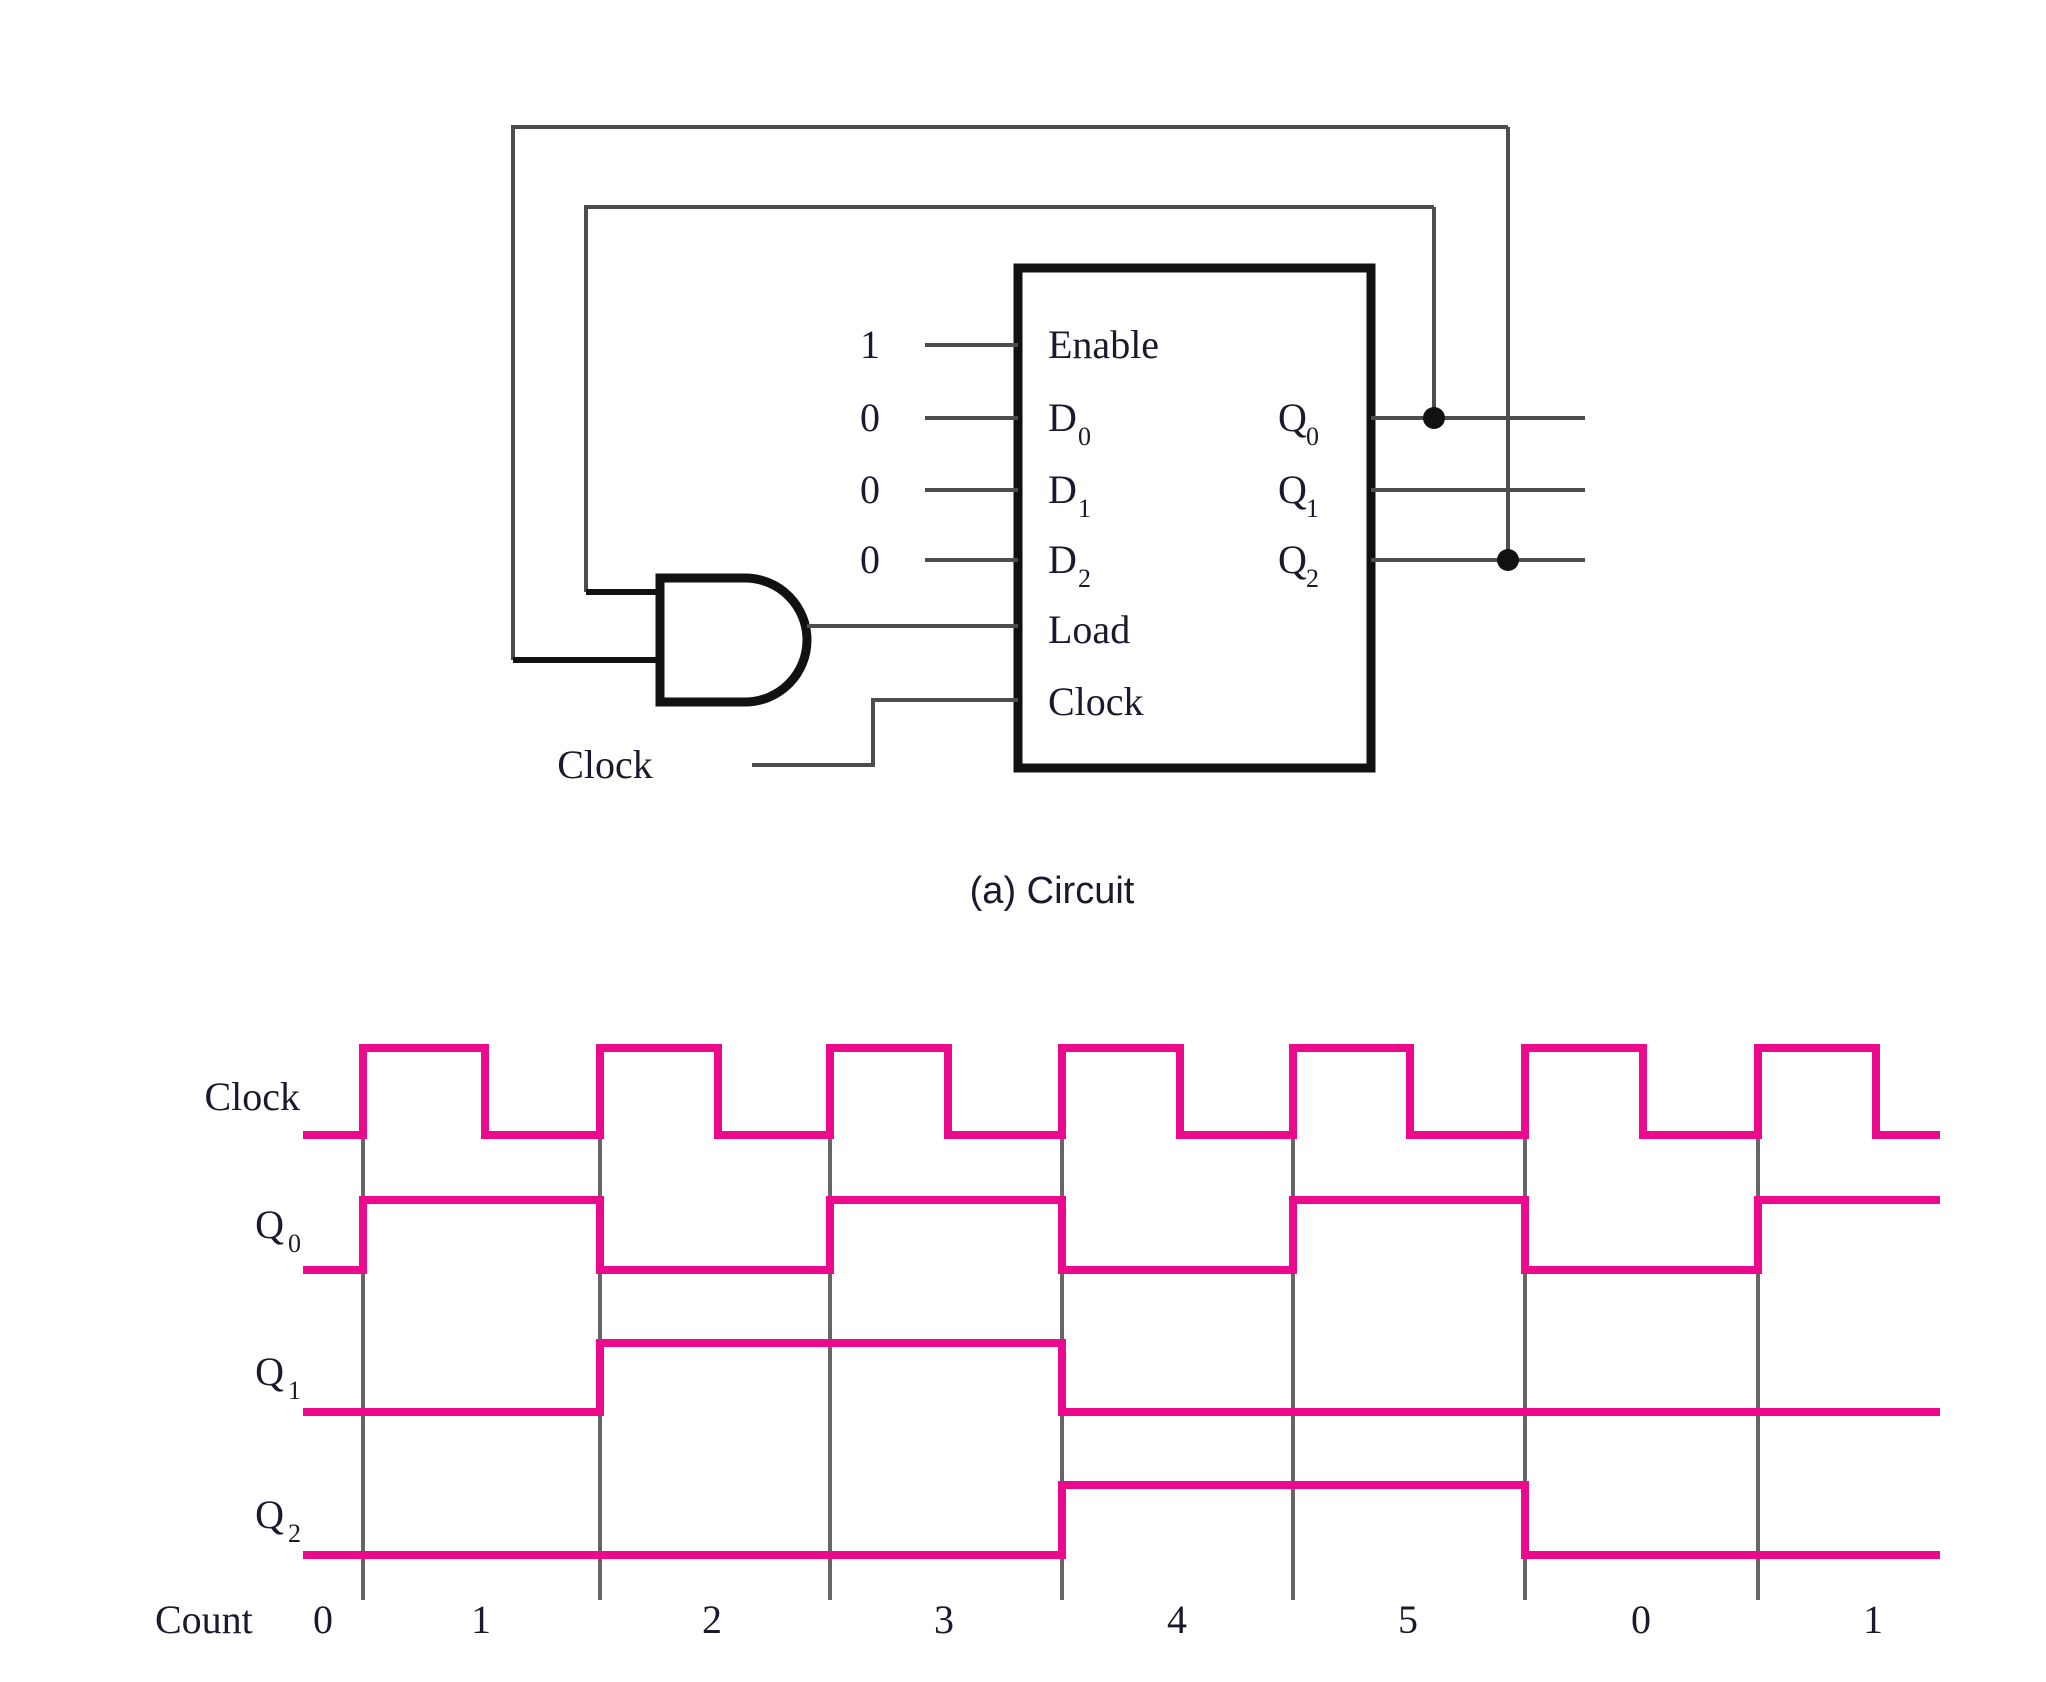 The image size is (2046, 1682). What do you see at coordinates (269, 1371) in the screenshot?
I see `timing-row-label-q1: Q` at bounding box center [269, 1371].